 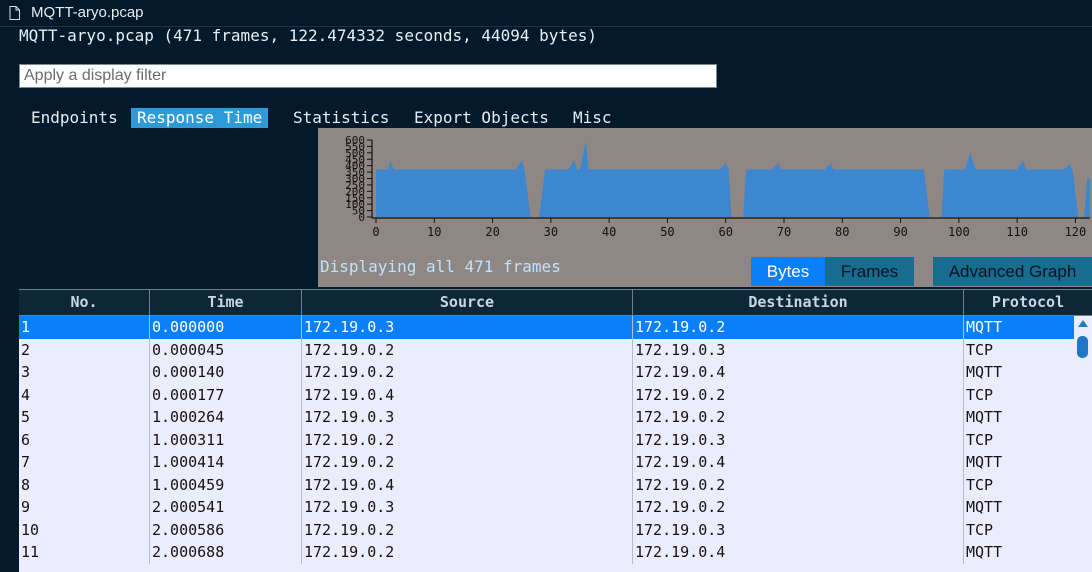 I want to click on cell-time: 2.000688, so click(x=225, y=552).